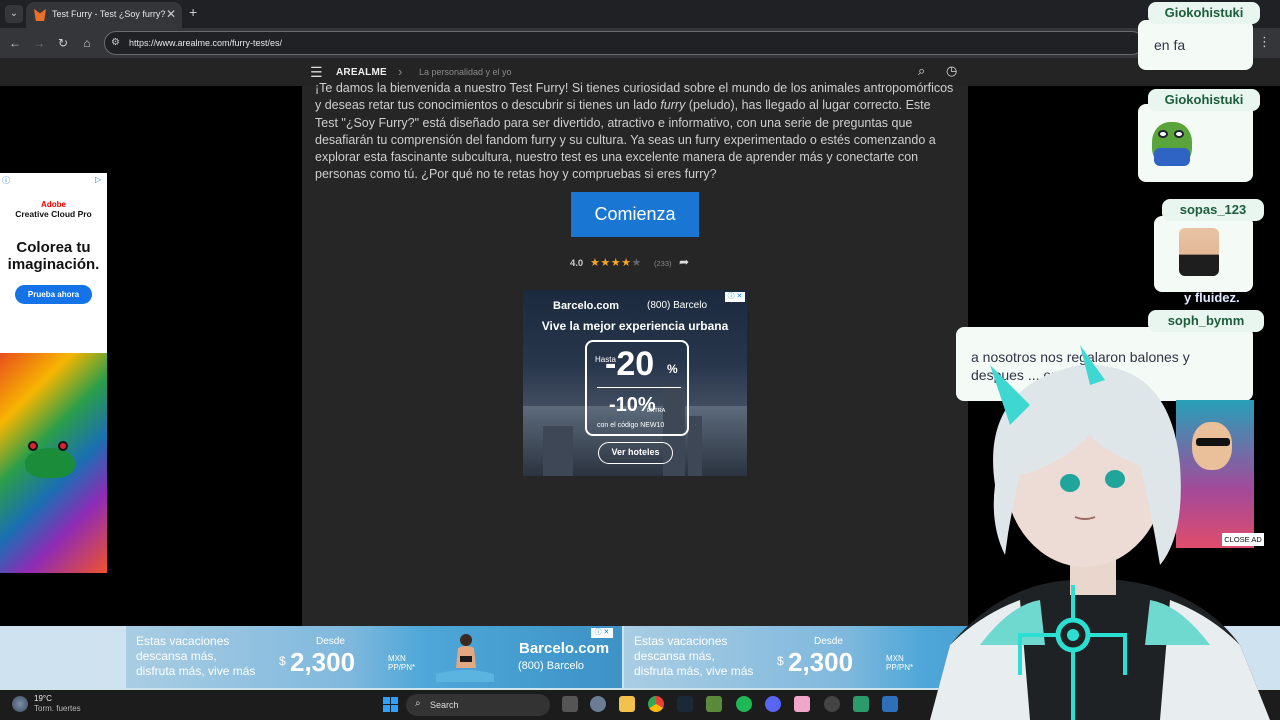 This screenshot has width=1280, height=720. Describe the element at coordinates (1212, 297) in the screenshot. I see `overlay-partial-text: y fluidez.` at that location.